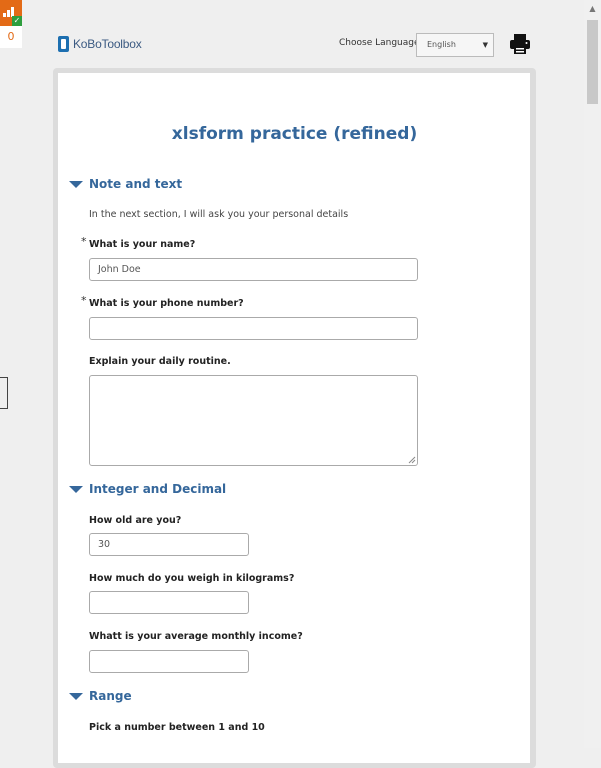 The image size is (601, 768). I want to click on routine-textarea, so click(253, 420).